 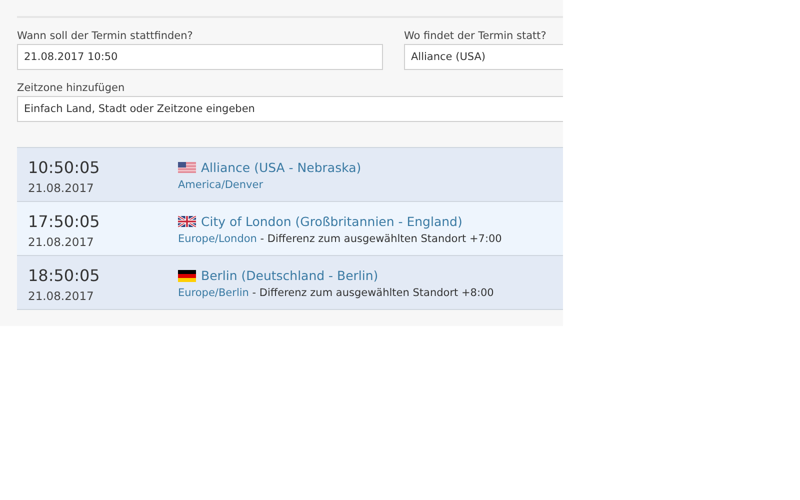 I want to click on location-field: Alliance (USA), so click(x=483, y=57).